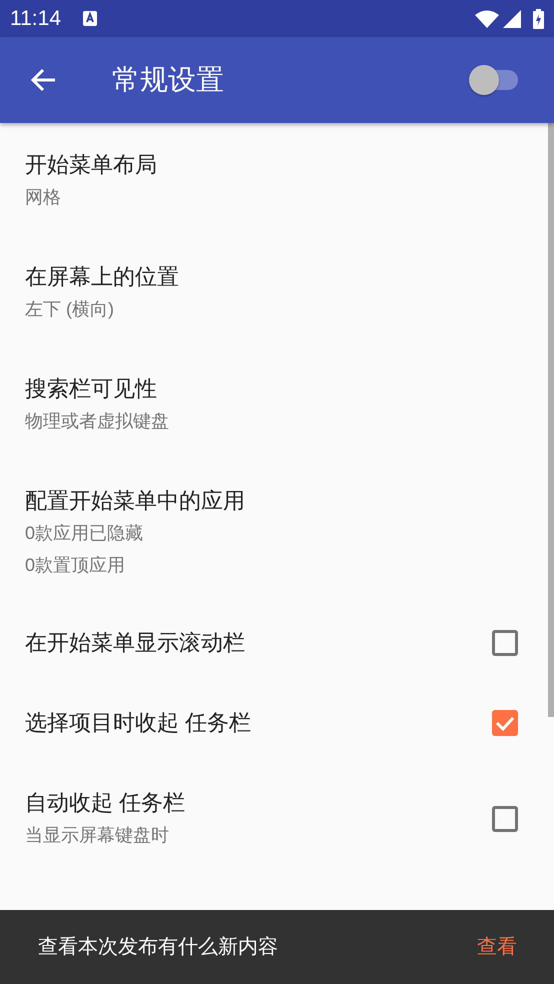  I want to click on back-arrow-icon, so click(43, 80).